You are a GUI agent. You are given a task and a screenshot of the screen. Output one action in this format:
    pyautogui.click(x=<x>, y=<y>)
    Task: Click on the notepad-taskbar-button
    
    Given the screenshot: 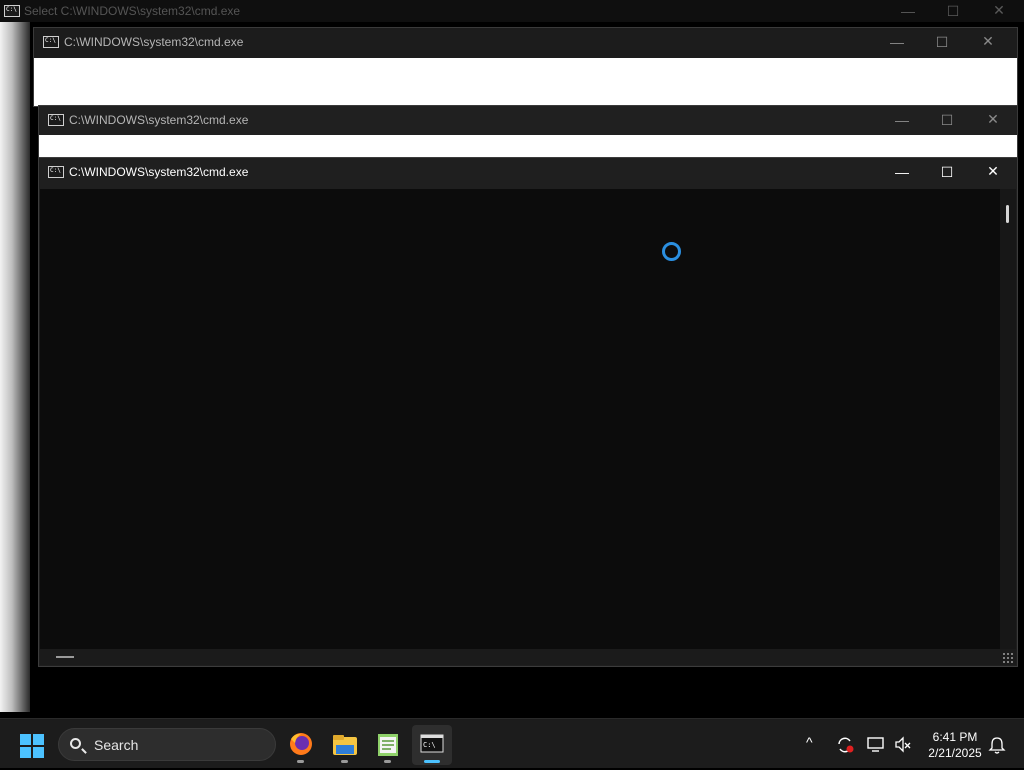 What is the action you would take?
    pyautogui.click(x=388, y=745)
    